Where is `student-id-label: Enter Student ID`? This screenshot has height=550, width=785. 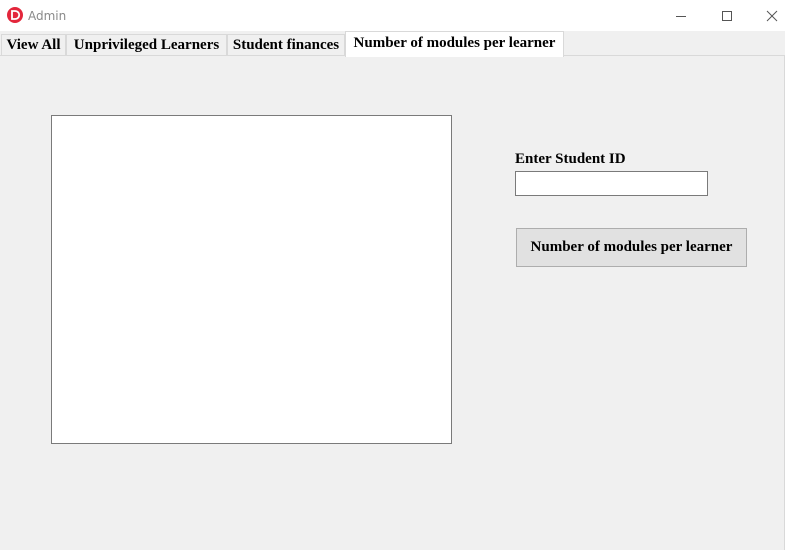 student-id-label: Enter Student ID is located at coordinates (570, 159).